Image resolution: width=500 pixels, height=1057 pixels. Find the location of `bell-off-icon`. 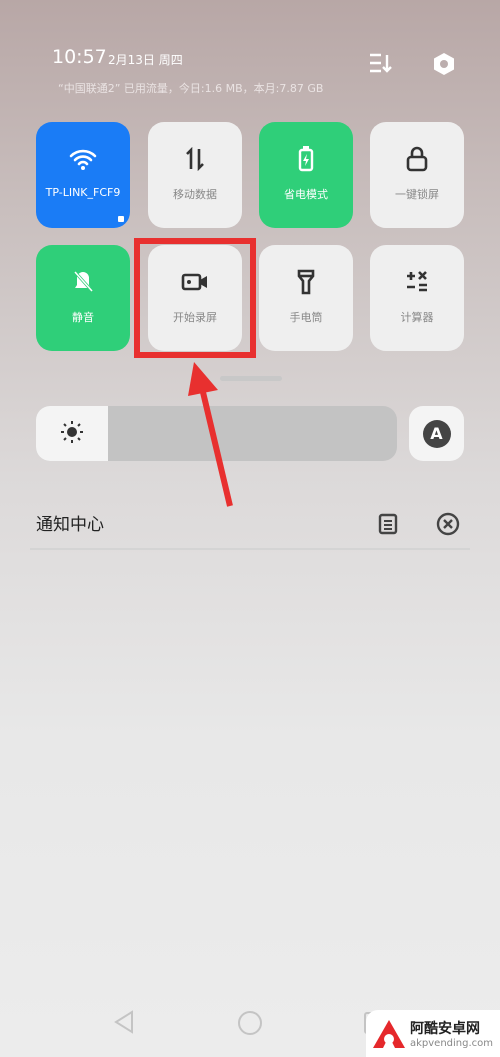

bell-off-icon is located at coordinates (83, 282).